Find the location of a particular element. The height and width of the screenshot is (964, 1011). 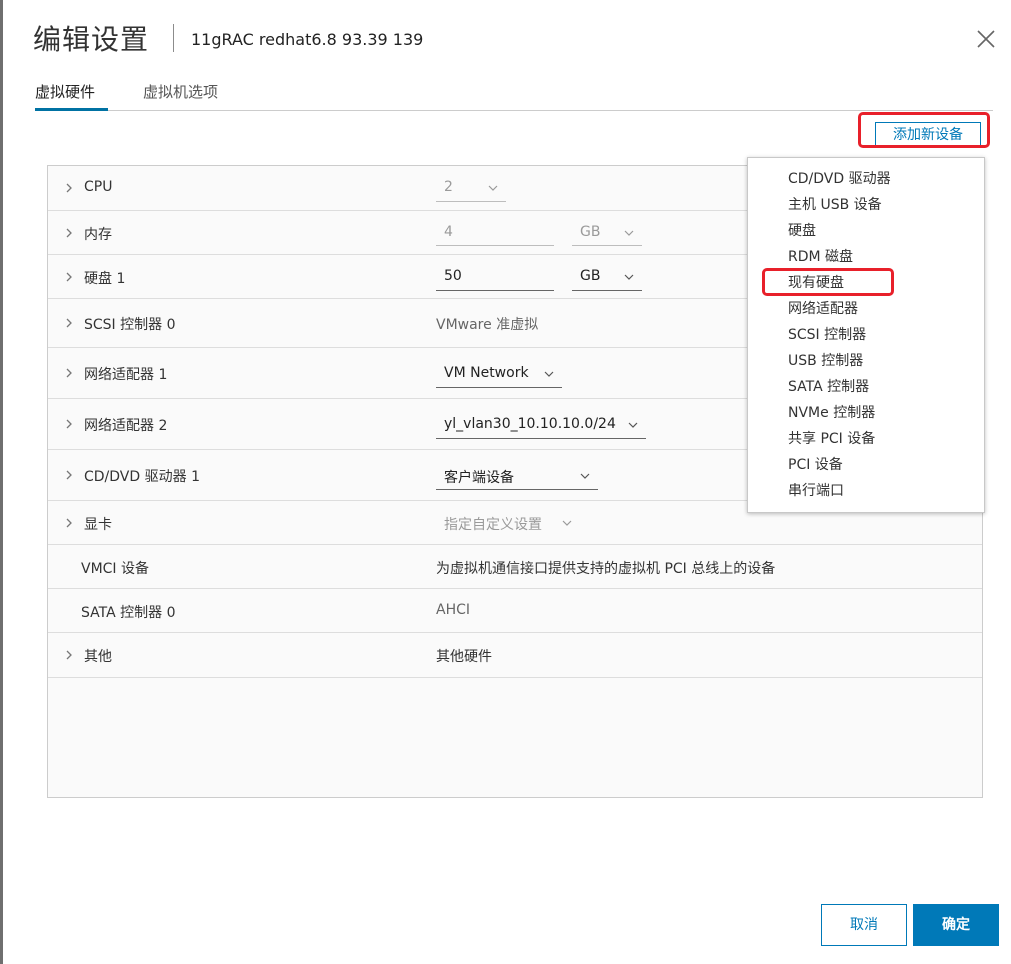

hw-row-vmci: VMCI 设备 为虚拟机通信接口提供支持的虚拟机 PCI 总线上的设备 is located at coordinates (515, 567).